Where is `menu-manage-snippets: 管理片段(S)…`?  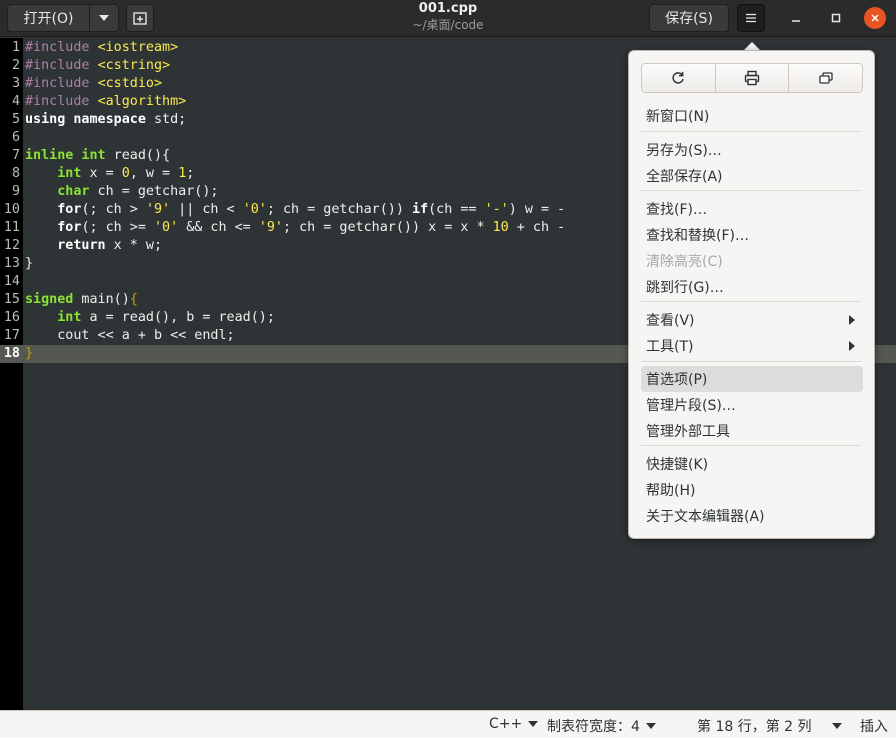 menu-manage-snippets: 管理片段(S)… is located at coordinates (752, 405).